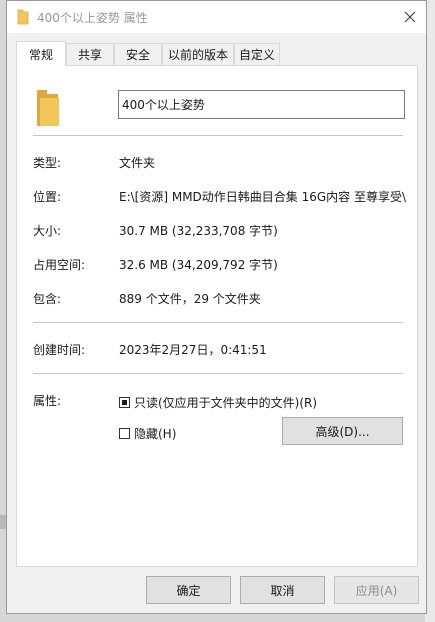 This screenshot has width=435, height=622. Describe the element at coordinates (190, 299) in the screenshot. I see `contains-value: 889 个文件，29 个文件夹` at that location.